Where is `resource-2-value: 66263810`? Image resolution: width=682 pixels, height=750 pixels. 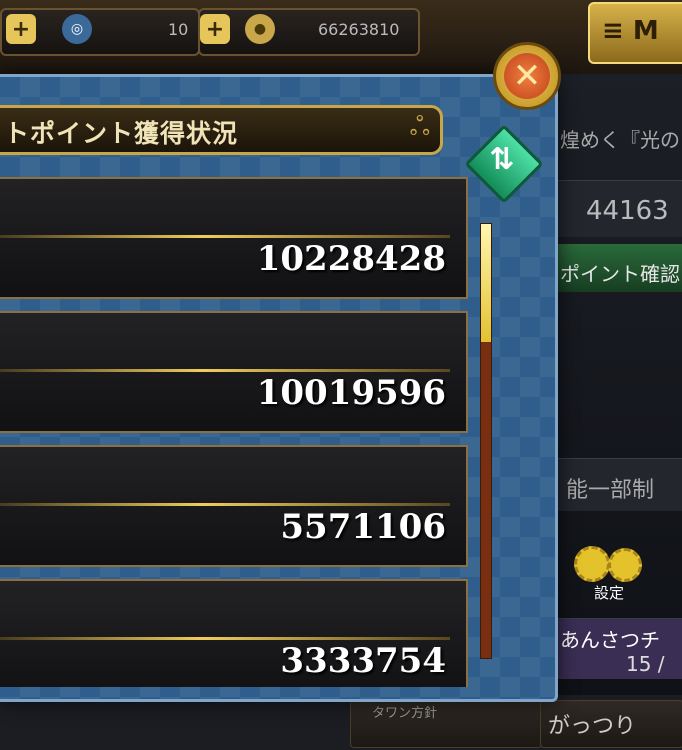
resource-2-value: 66263810 is located at coordinates (359, 29).